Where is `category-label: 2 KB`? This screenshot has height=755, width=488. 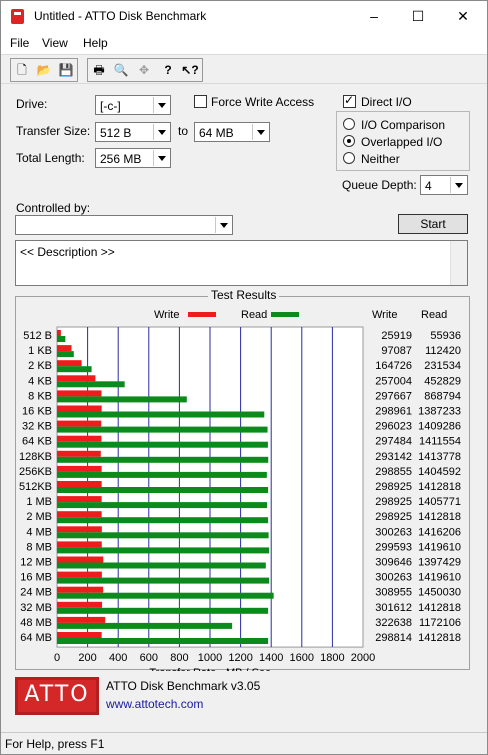 category-label: 2 KB is located at coordinates (40, 366).